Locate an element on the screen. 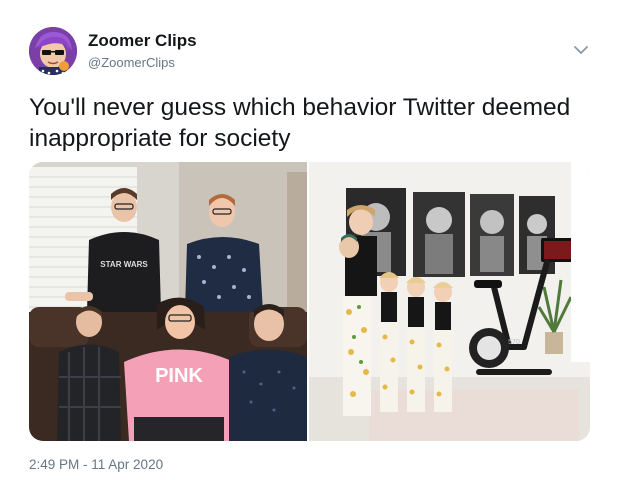 This screenshot has width=624, height=480. display-name: Zoomer Clips is located at coordinates (142, 41).